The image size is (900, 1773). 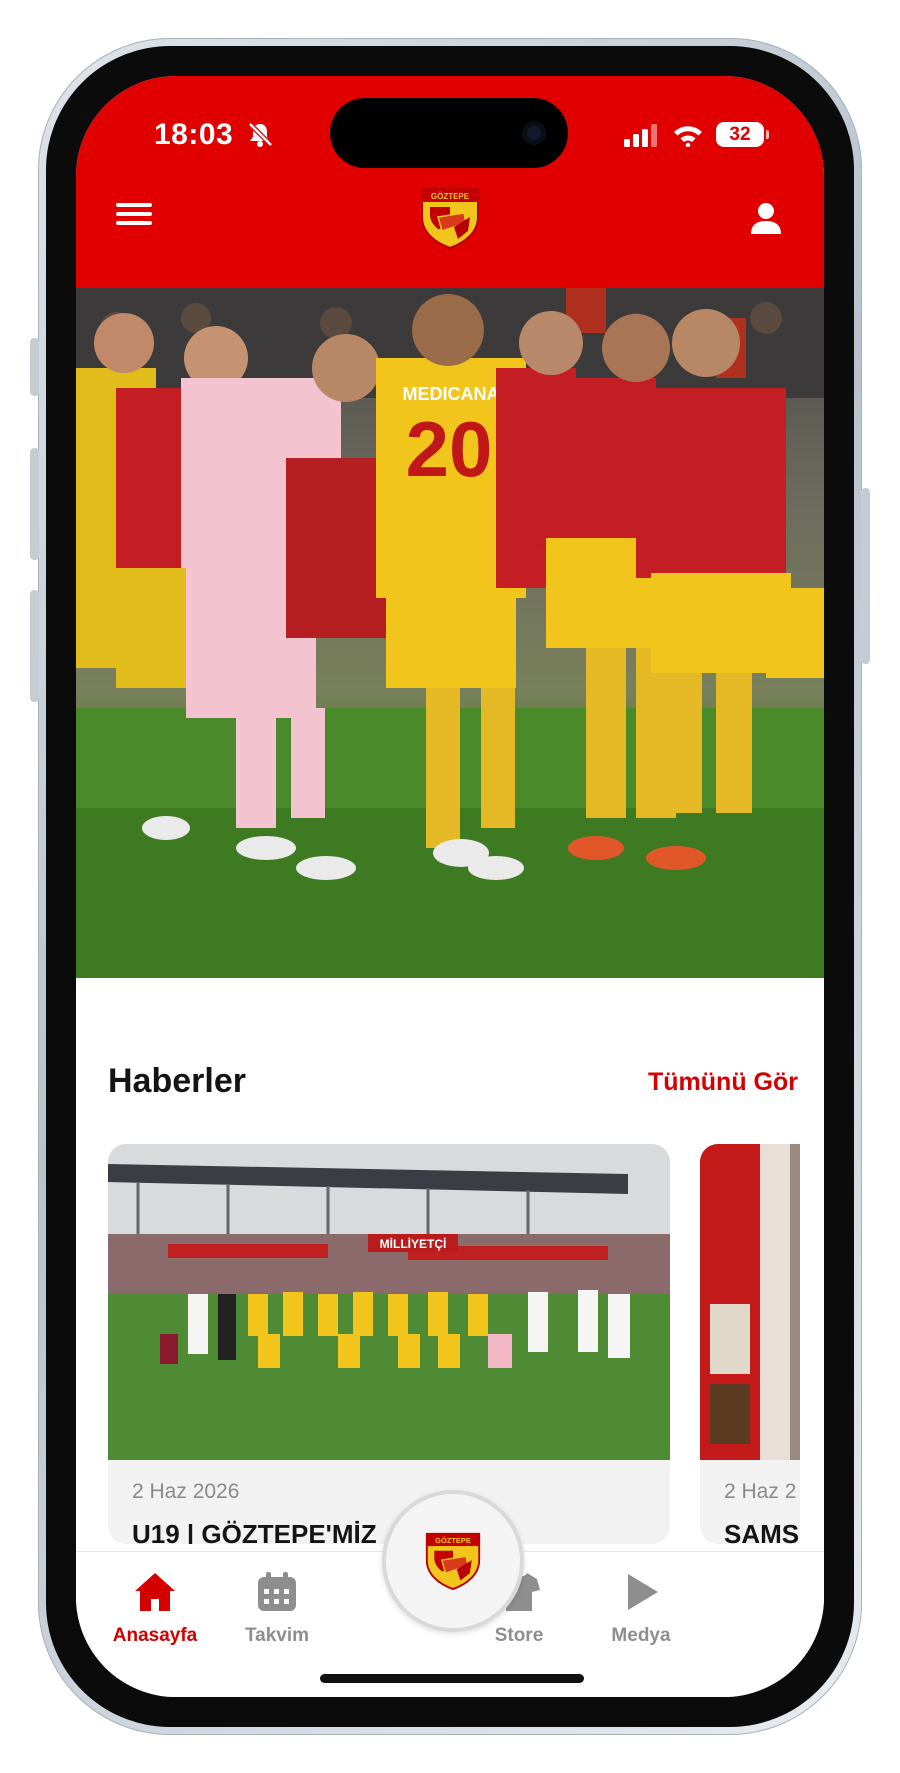 I want to click on calendar-icon, so click(x=277, y=1591).